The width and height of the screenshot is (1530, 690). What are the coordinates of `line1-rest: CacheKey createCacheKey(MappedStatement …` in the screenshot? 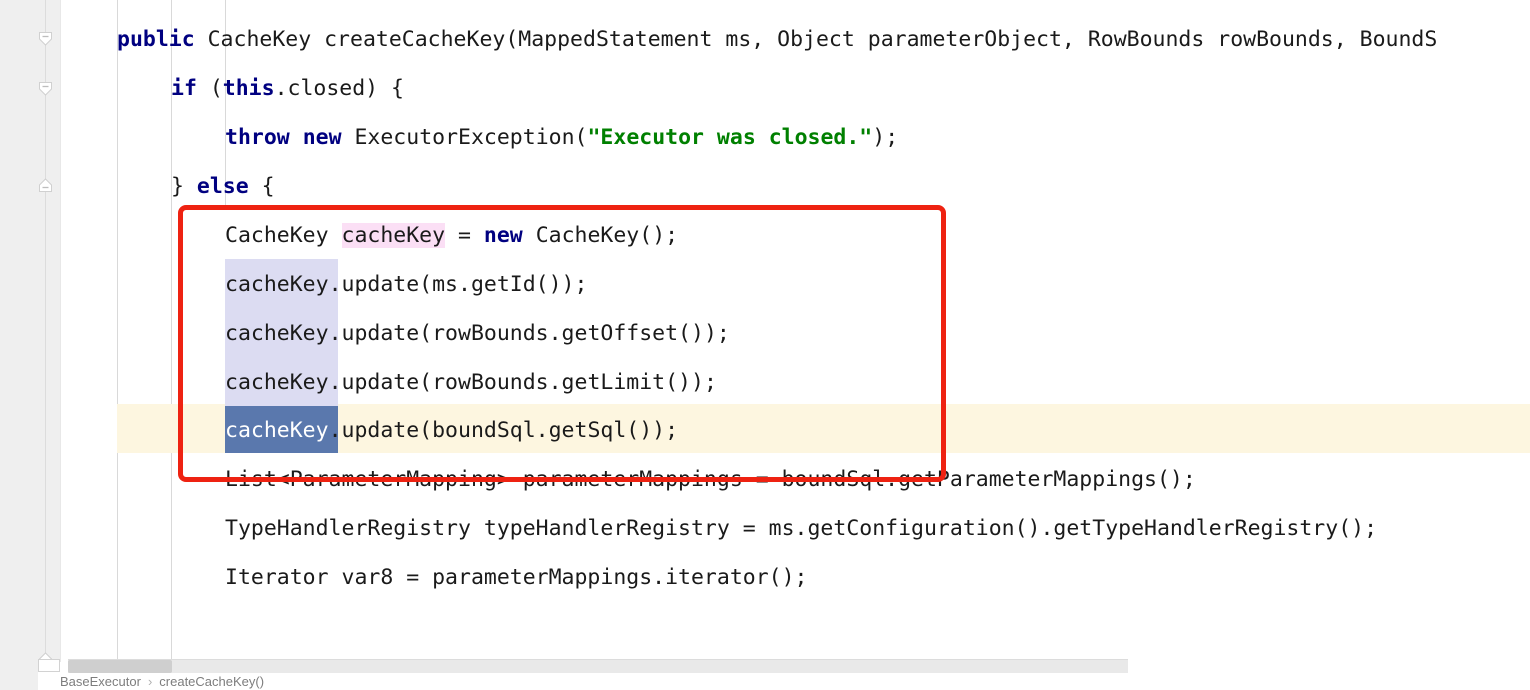 It's located at (816, 39).